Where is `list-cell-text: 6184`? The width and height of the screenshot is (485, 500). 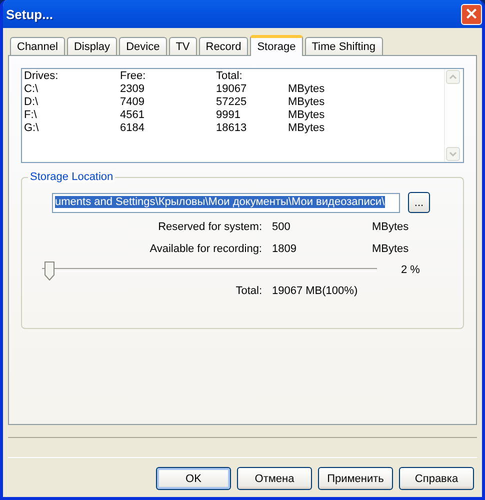
list-cell-text: 6184 is located at coordinates (133, 128).